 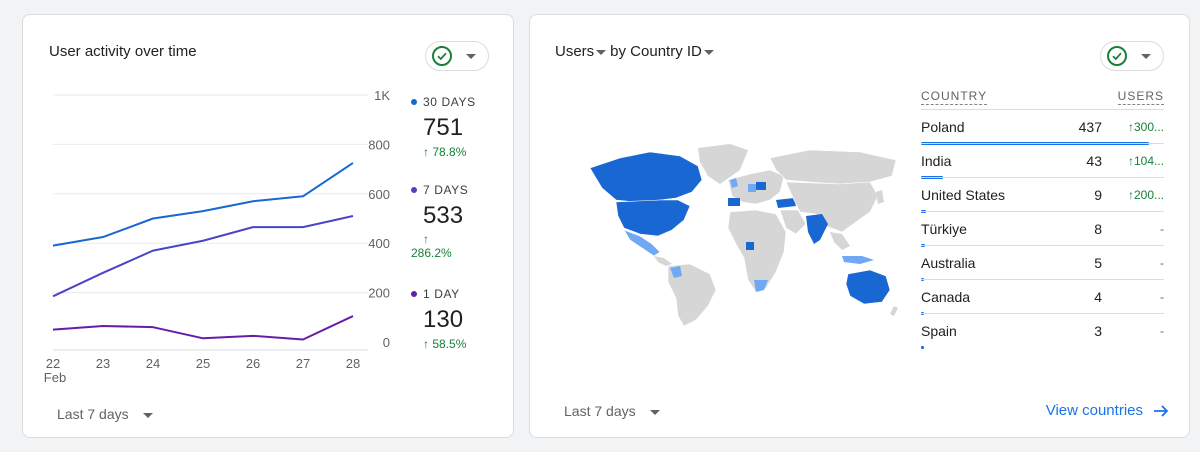 I want to click on legend-7-days: 7 DAYS 533 ↑ 286.2%, so click(x=439, y=221).